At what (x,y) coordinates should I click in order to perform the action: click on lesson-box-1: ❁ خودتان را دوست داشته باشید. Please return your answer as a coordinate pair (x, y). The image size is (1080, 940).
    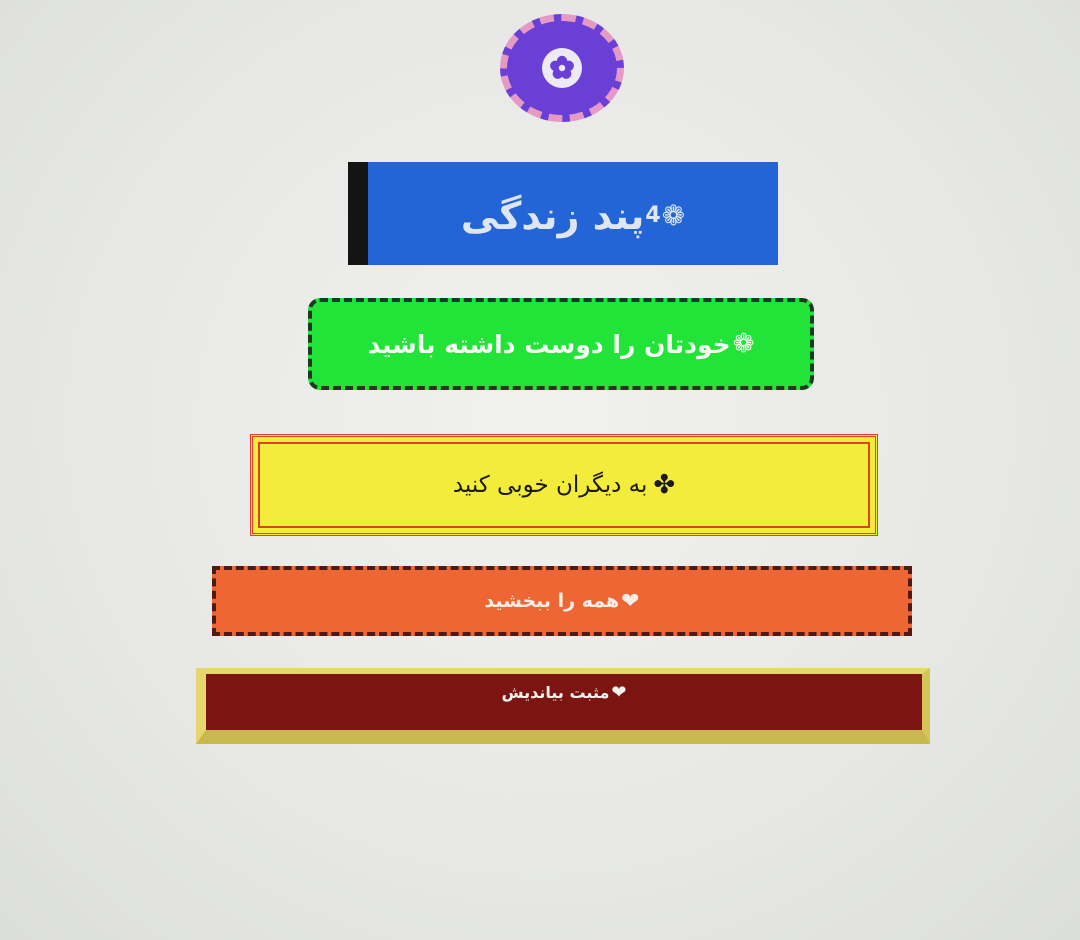
    Looking at the image, I should click on (561, 344).